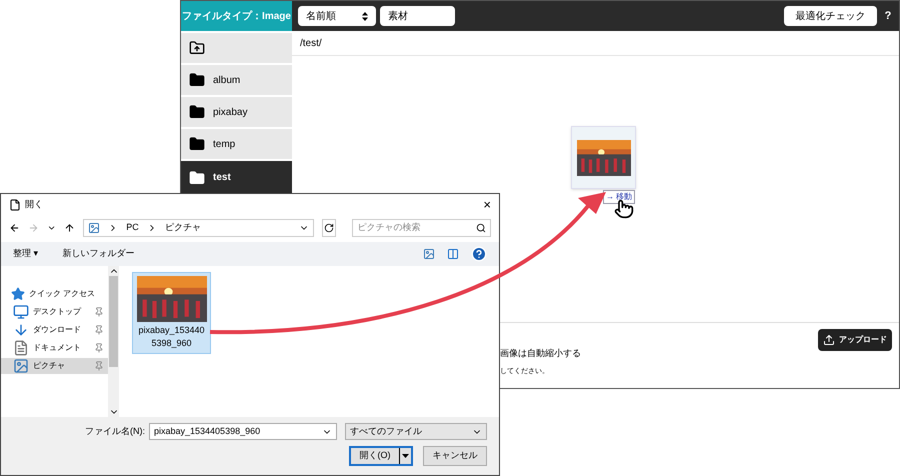  What do you see at coordinates (487, 205) in the screenshot?
I see `close-button: ×` at bounding box center [487, 205].